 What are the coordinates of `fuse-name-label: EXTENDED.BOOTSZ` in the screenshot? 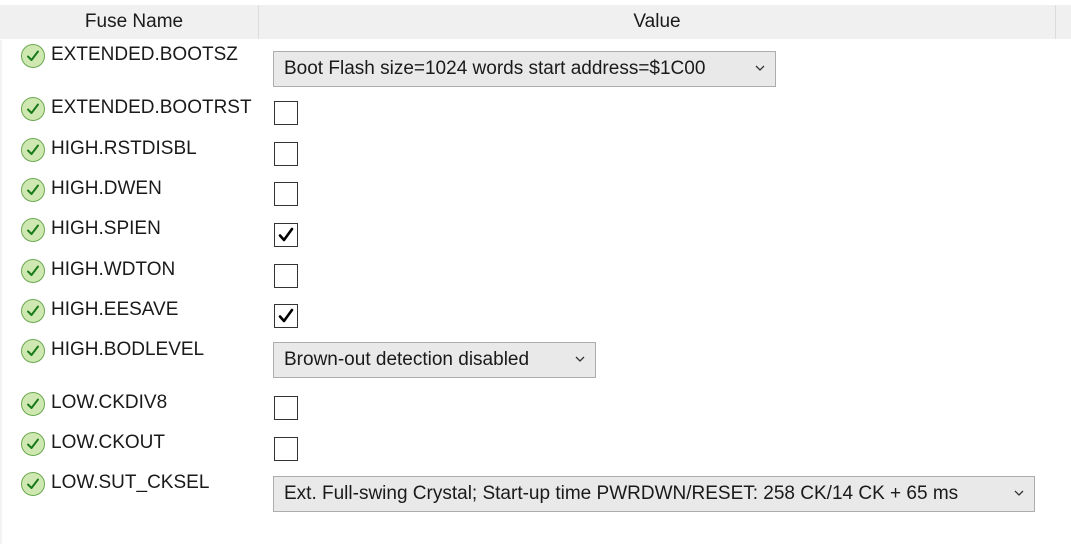 It's located at (144, 54).